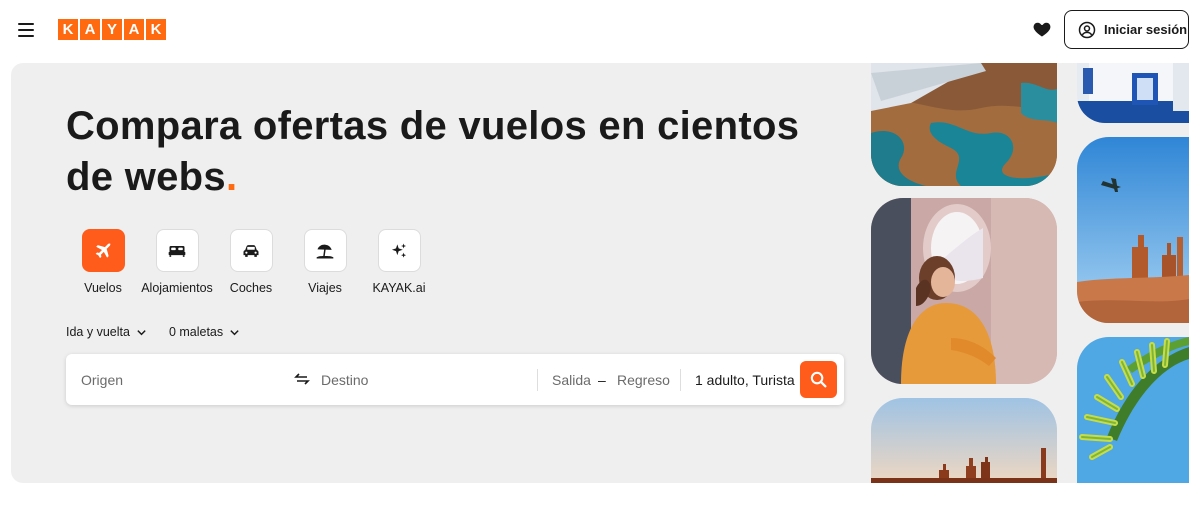  Describe the element at coordinates (98, 332) in the screenshot. I see `trip-type-value: Ida y vuelta` at that location.